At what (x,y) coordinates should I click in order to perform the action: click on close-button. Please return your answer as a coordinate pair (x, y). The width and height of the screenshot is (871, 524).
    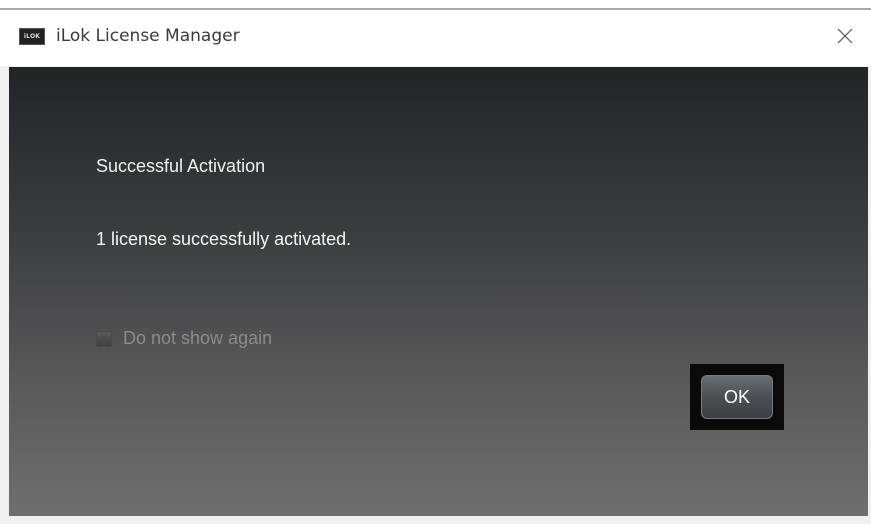
    Looking at the image, I should click on (845, 36).